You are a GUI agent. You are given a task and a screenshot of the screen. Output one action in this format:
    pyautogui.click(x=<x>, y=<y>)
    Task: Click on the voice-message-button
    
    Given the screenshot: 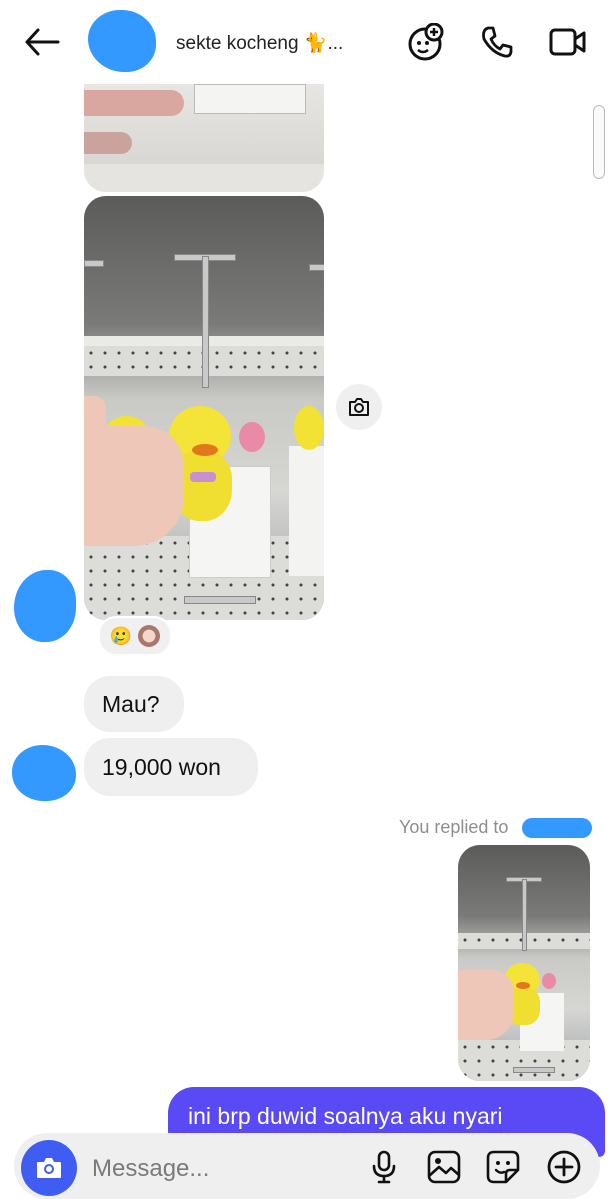 What is the action you would take?
    pyautogui.click(x=384, y=1167)
    